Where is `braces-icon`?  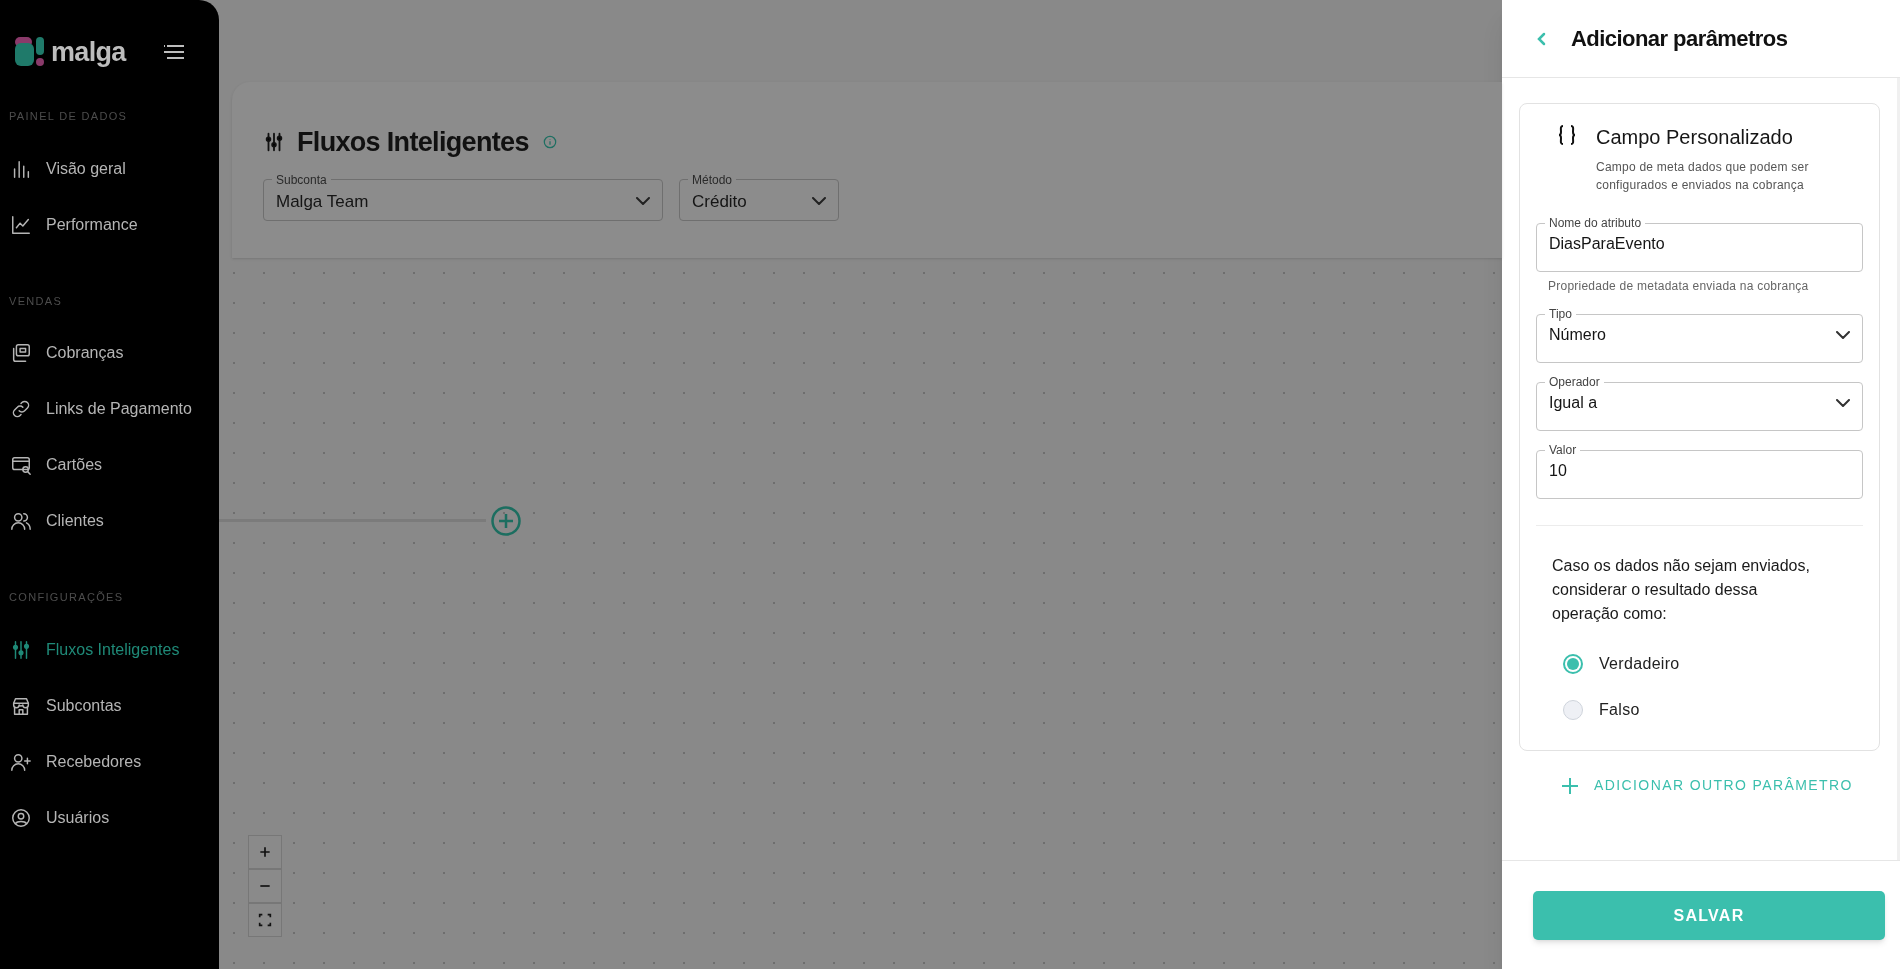 braces-icon is located at coordinates (1567, 135).